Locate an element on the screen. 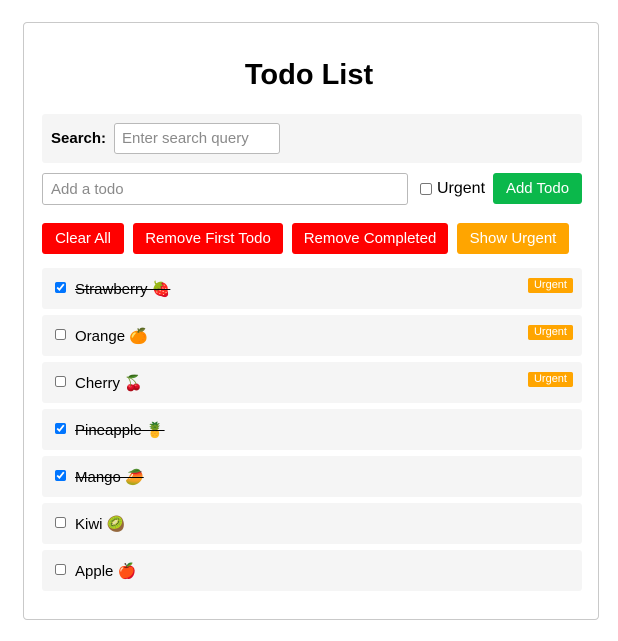 The image size is (618, 641). todo-text: Strawberry 🍓 is located at coordinates (123, 289).